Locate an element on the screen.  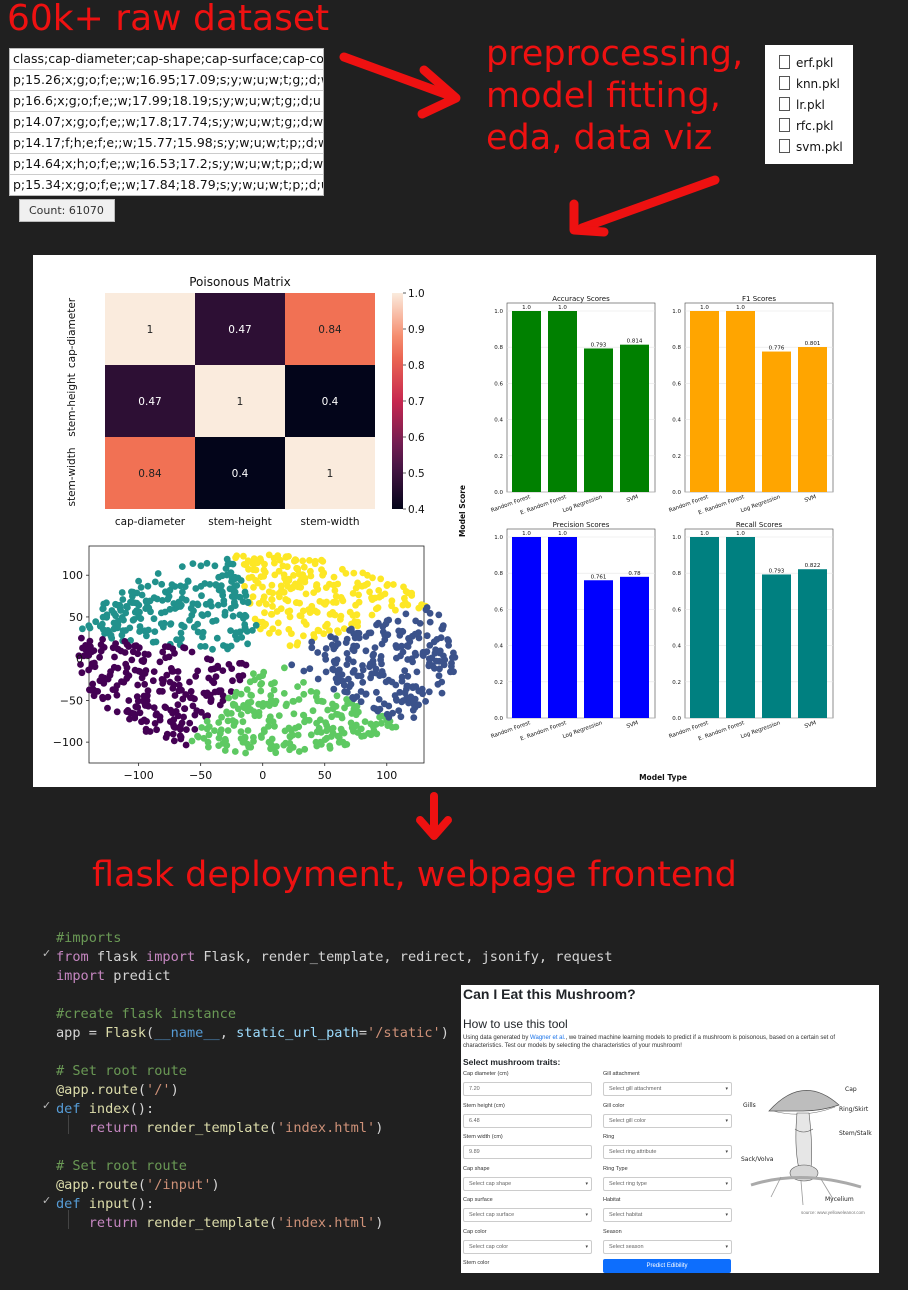
trait-select: Select gill attachment ▾ is located at coordinates (667, 1089).